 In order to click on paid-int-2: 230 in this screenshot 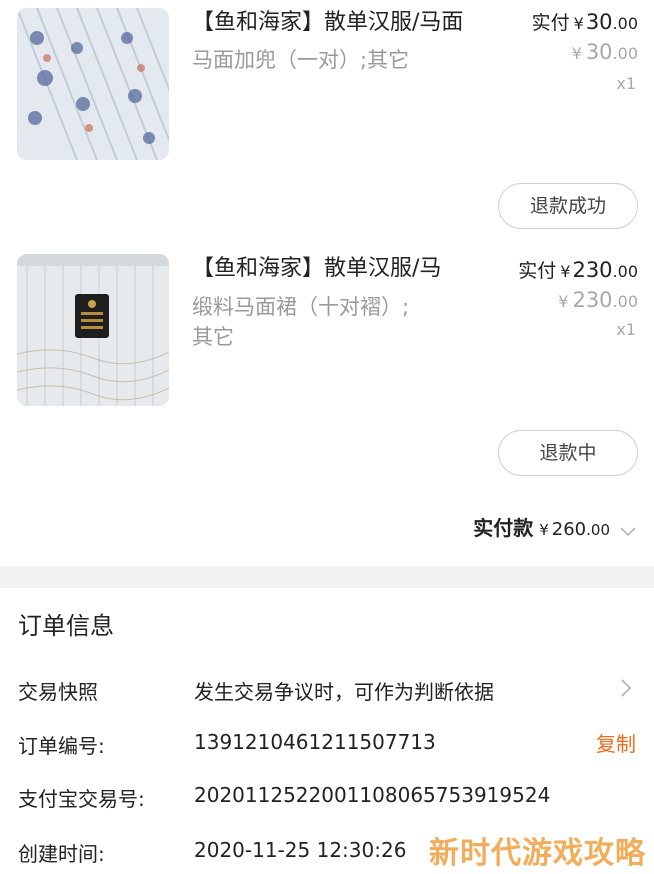, I will do `click(592, 270)`.